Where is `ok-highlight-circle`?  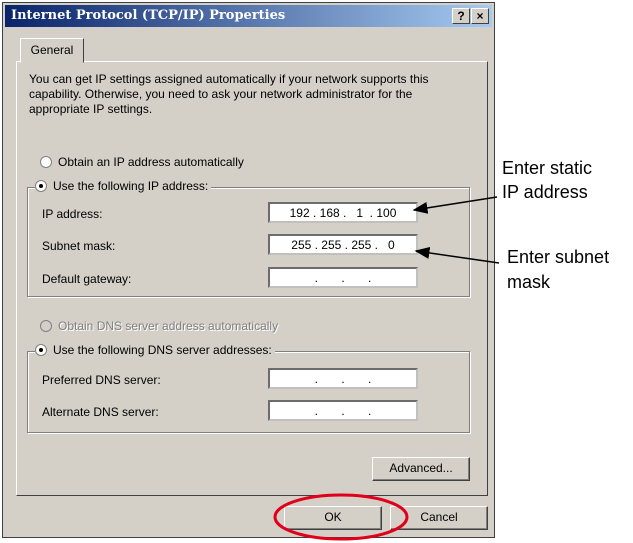
ok-highlight-circle is located at coordinates (341, 517).